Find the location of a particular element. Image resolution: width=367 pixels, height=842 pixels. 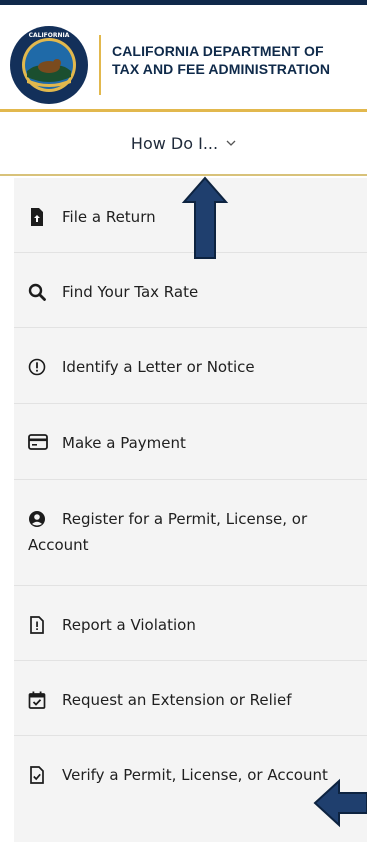

credit-card-icon is located at coordinates (38, 442).